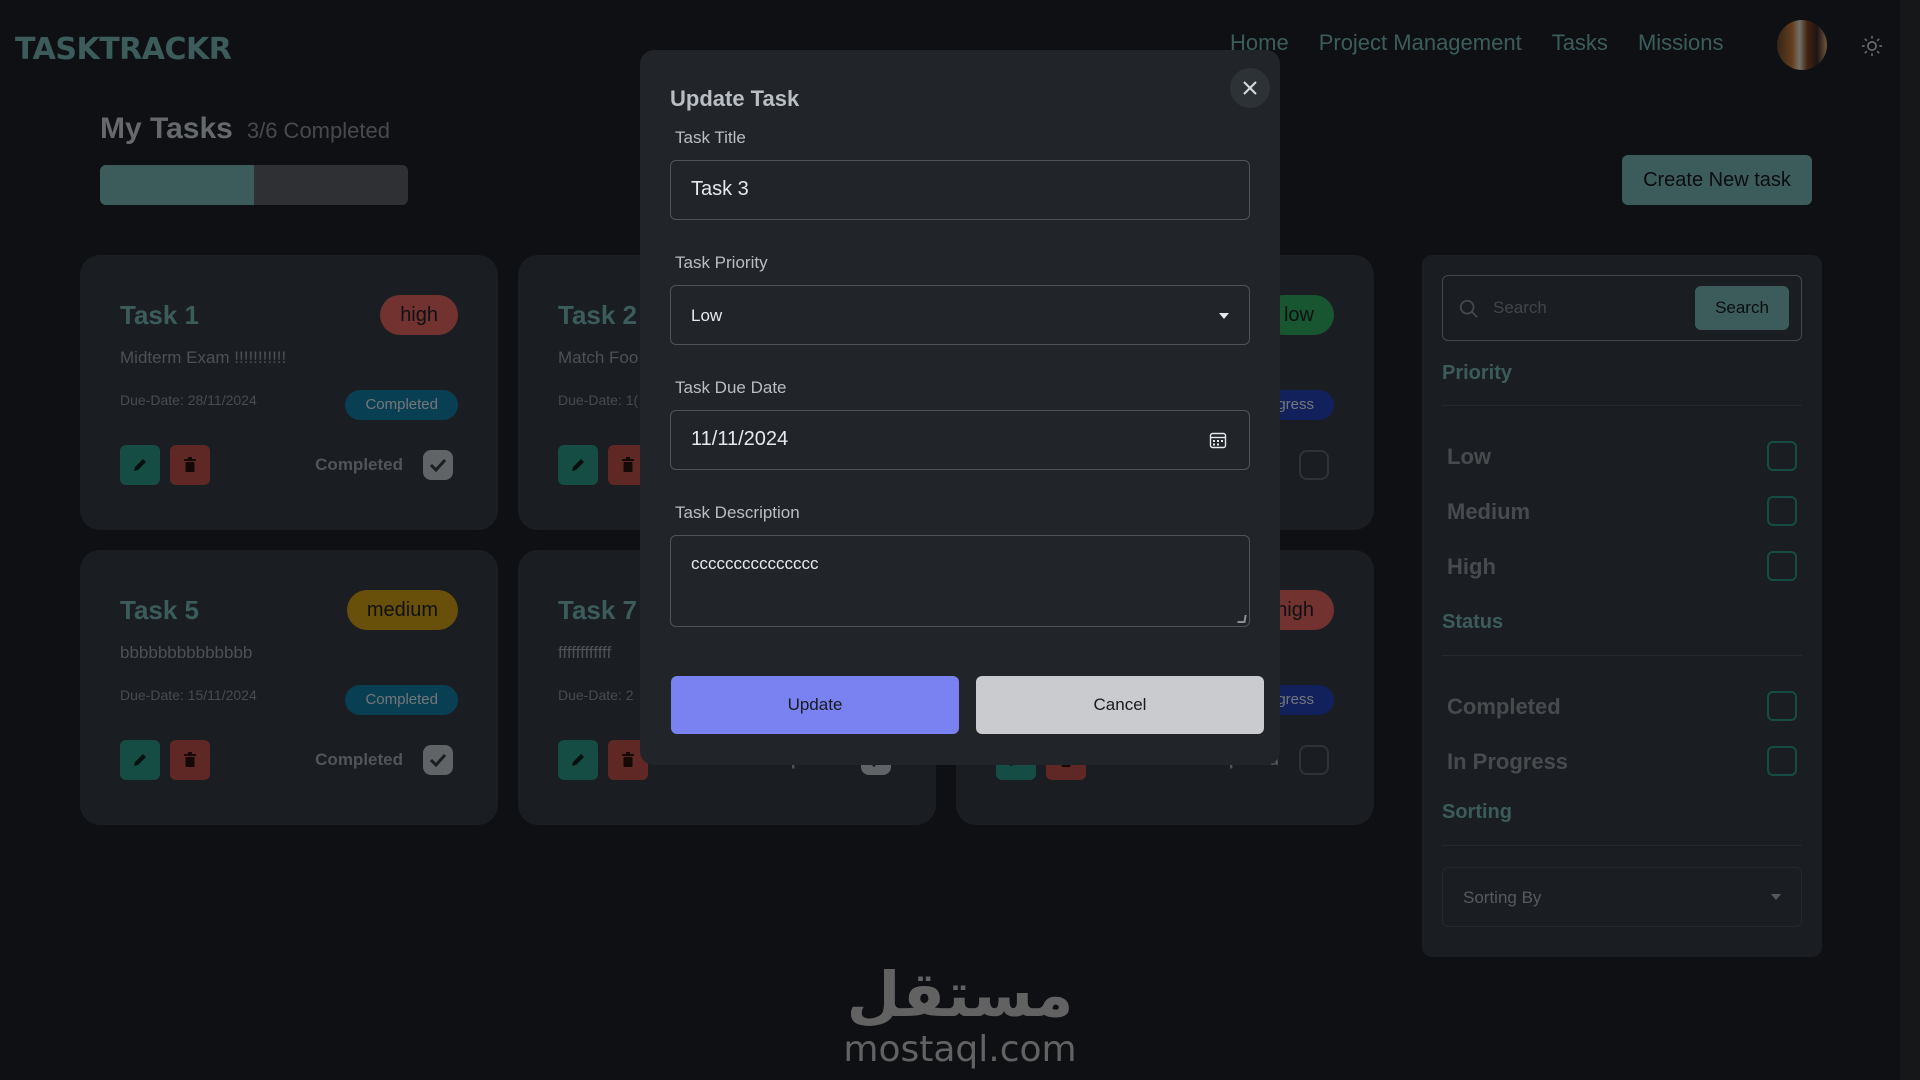  What do you see at coordinates (941, 189) in the screenshot?
I see `task-title-input` at bounding box center [941, 189].